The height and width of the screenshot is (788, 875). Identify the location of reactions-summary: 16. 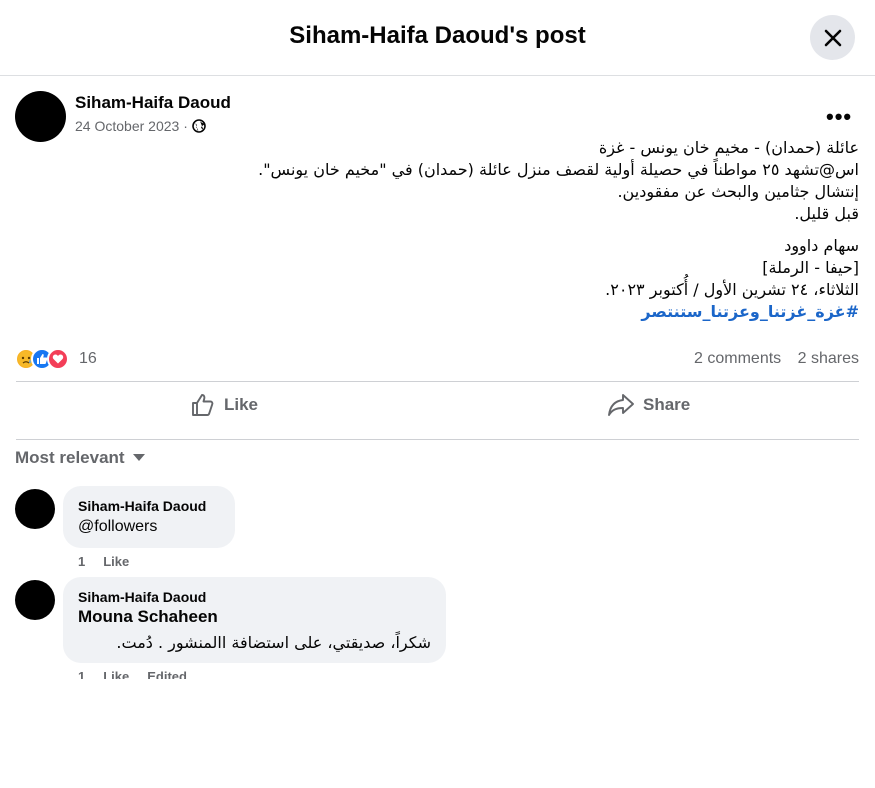
(56, 359).